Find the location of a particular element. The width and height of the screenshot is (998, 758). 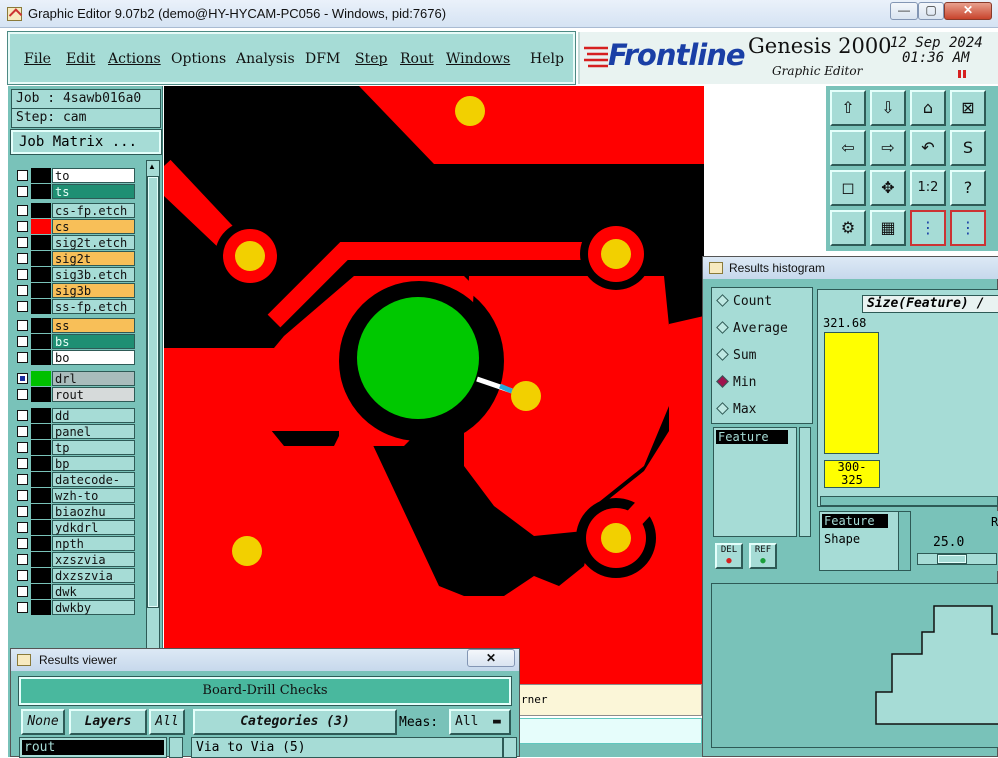

del-button: DEL ● is located at coordinates (729, 556).